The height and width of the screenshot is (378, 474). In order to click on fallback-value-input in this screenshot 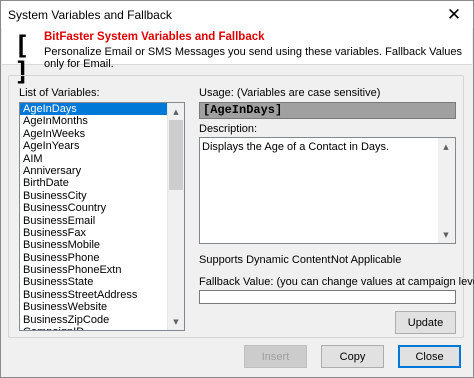, I will do `click(327, 297)`.